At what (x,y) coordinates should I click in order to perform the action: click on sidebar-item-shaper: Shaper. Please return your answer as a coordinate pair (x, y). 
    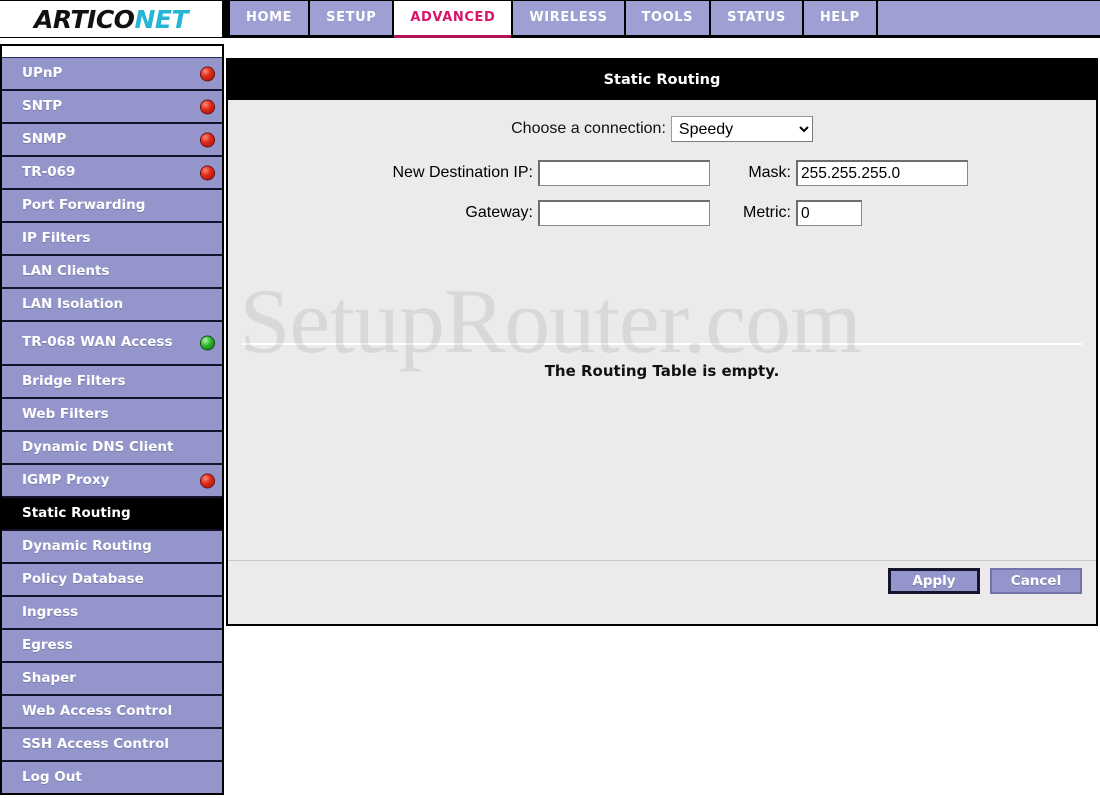
    Looking at the image, I should click on (112, 679).